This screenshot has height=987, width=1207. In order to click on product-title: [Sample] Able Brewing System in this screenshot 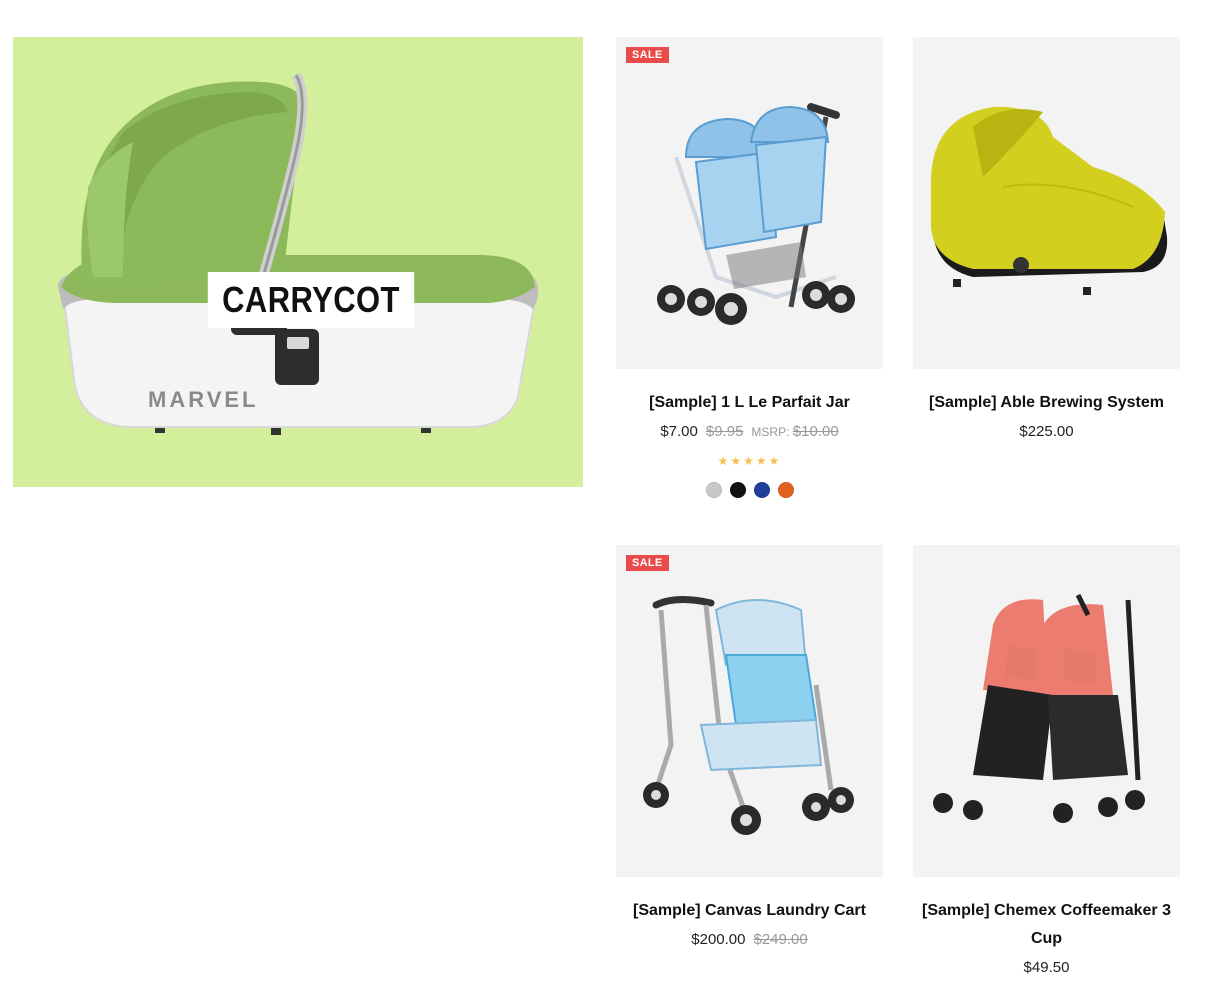, I will do `click(1046, 403)`.